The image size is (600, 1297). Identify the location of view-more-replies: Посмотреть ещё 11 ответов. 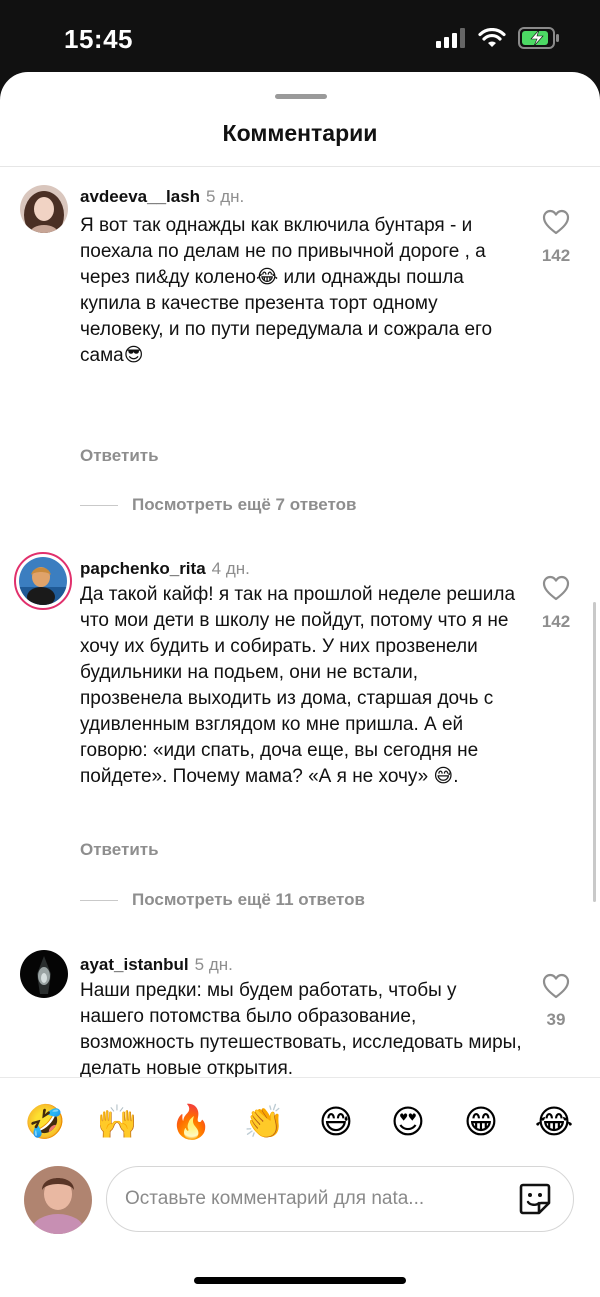
(222, 900).